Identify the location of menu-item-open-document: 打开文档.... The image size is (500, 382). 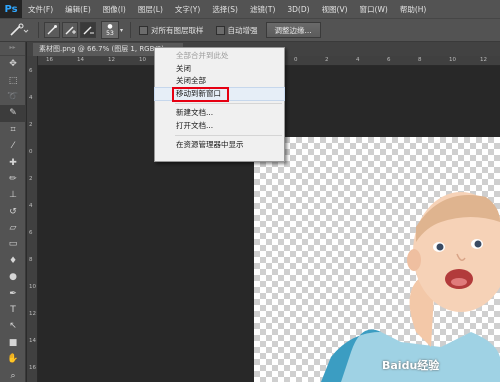
(219, 126).